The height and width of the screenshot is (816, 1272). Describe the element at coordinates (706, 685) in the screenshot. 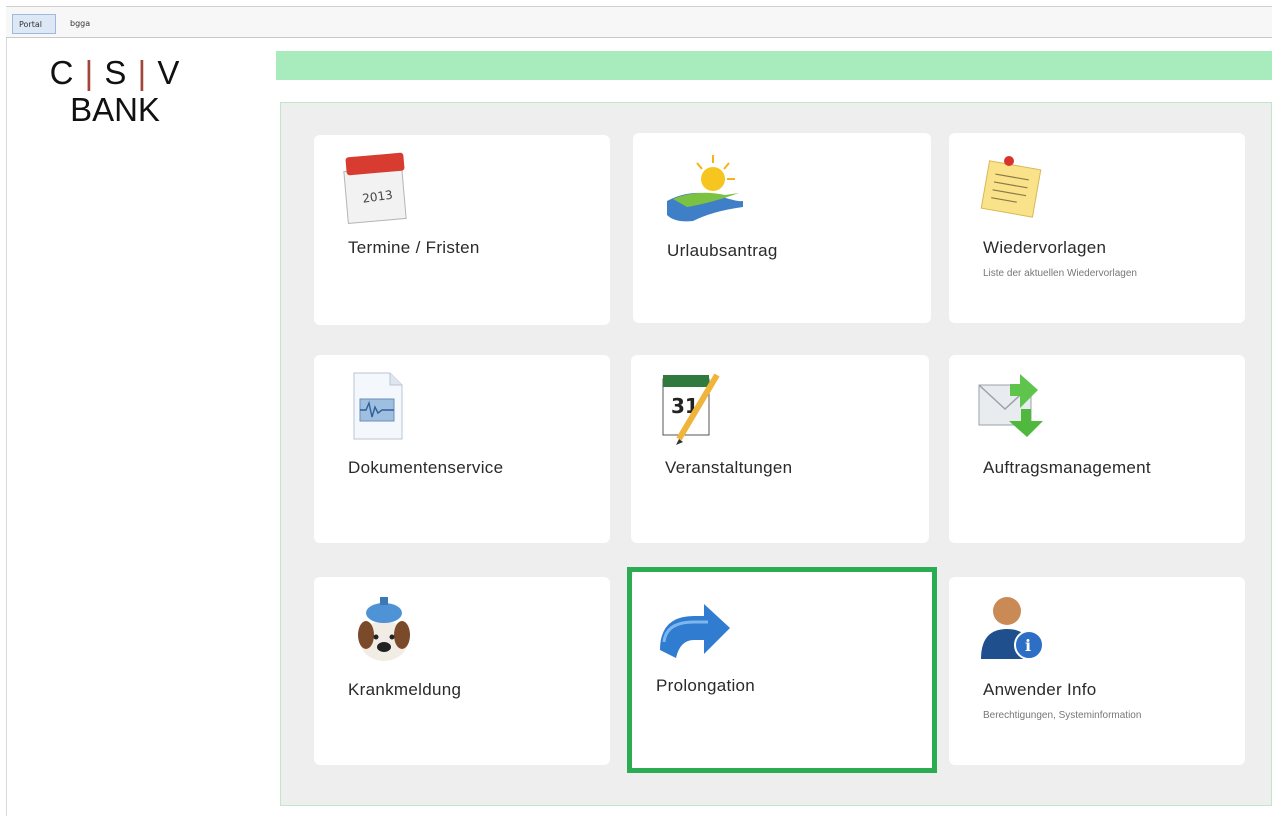

I see `tile-title: Prolongation` at that location.